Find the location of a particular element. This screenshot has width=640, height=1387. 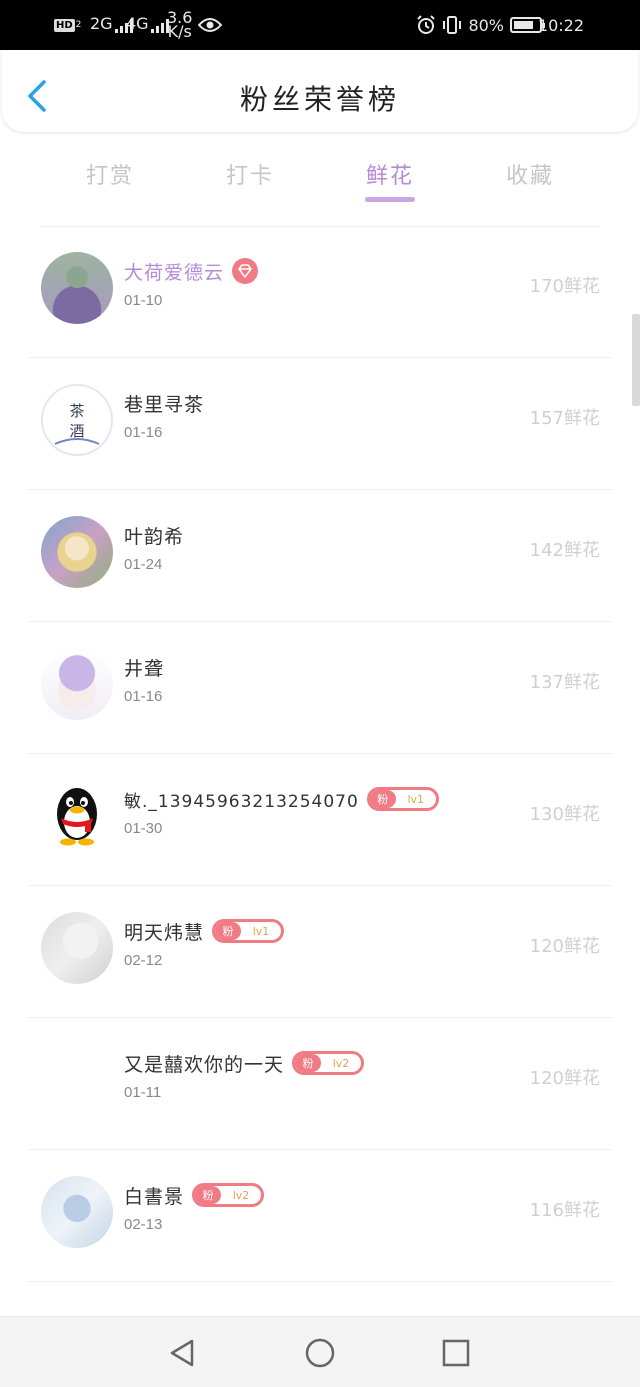

hd-indicator: HD 2 is located at coordinates (67, 25).